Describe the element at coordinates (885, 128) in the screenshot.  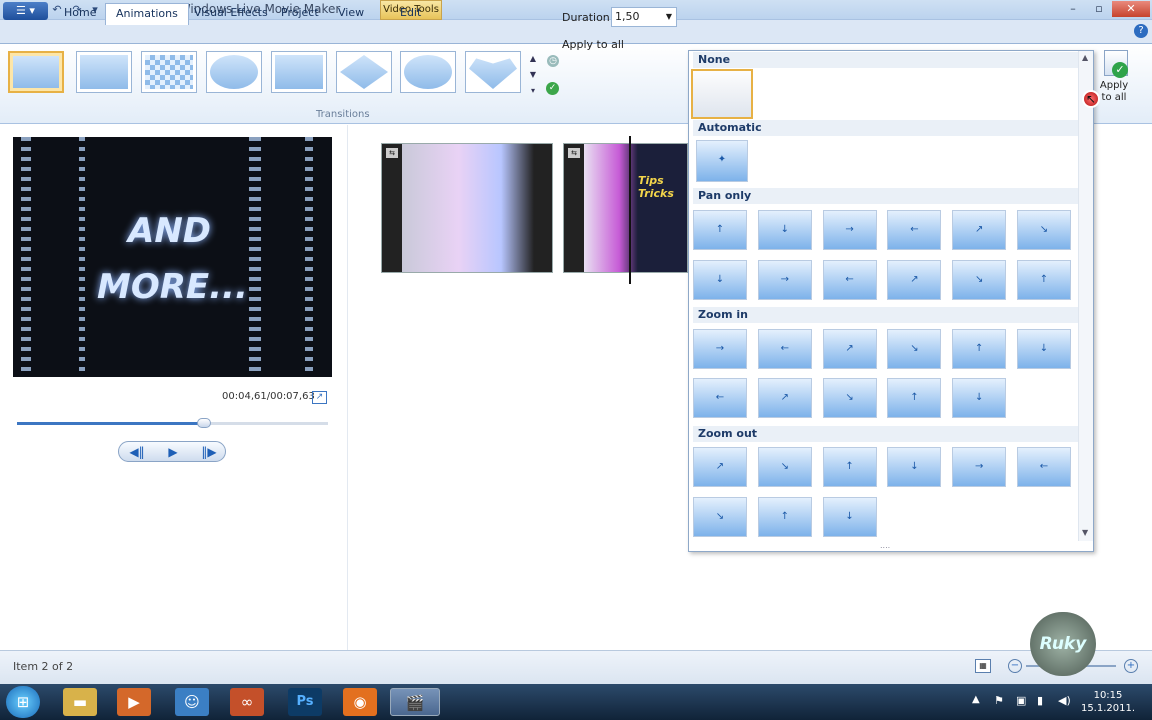
I see `gallery-section-header: Automatic` at that location.